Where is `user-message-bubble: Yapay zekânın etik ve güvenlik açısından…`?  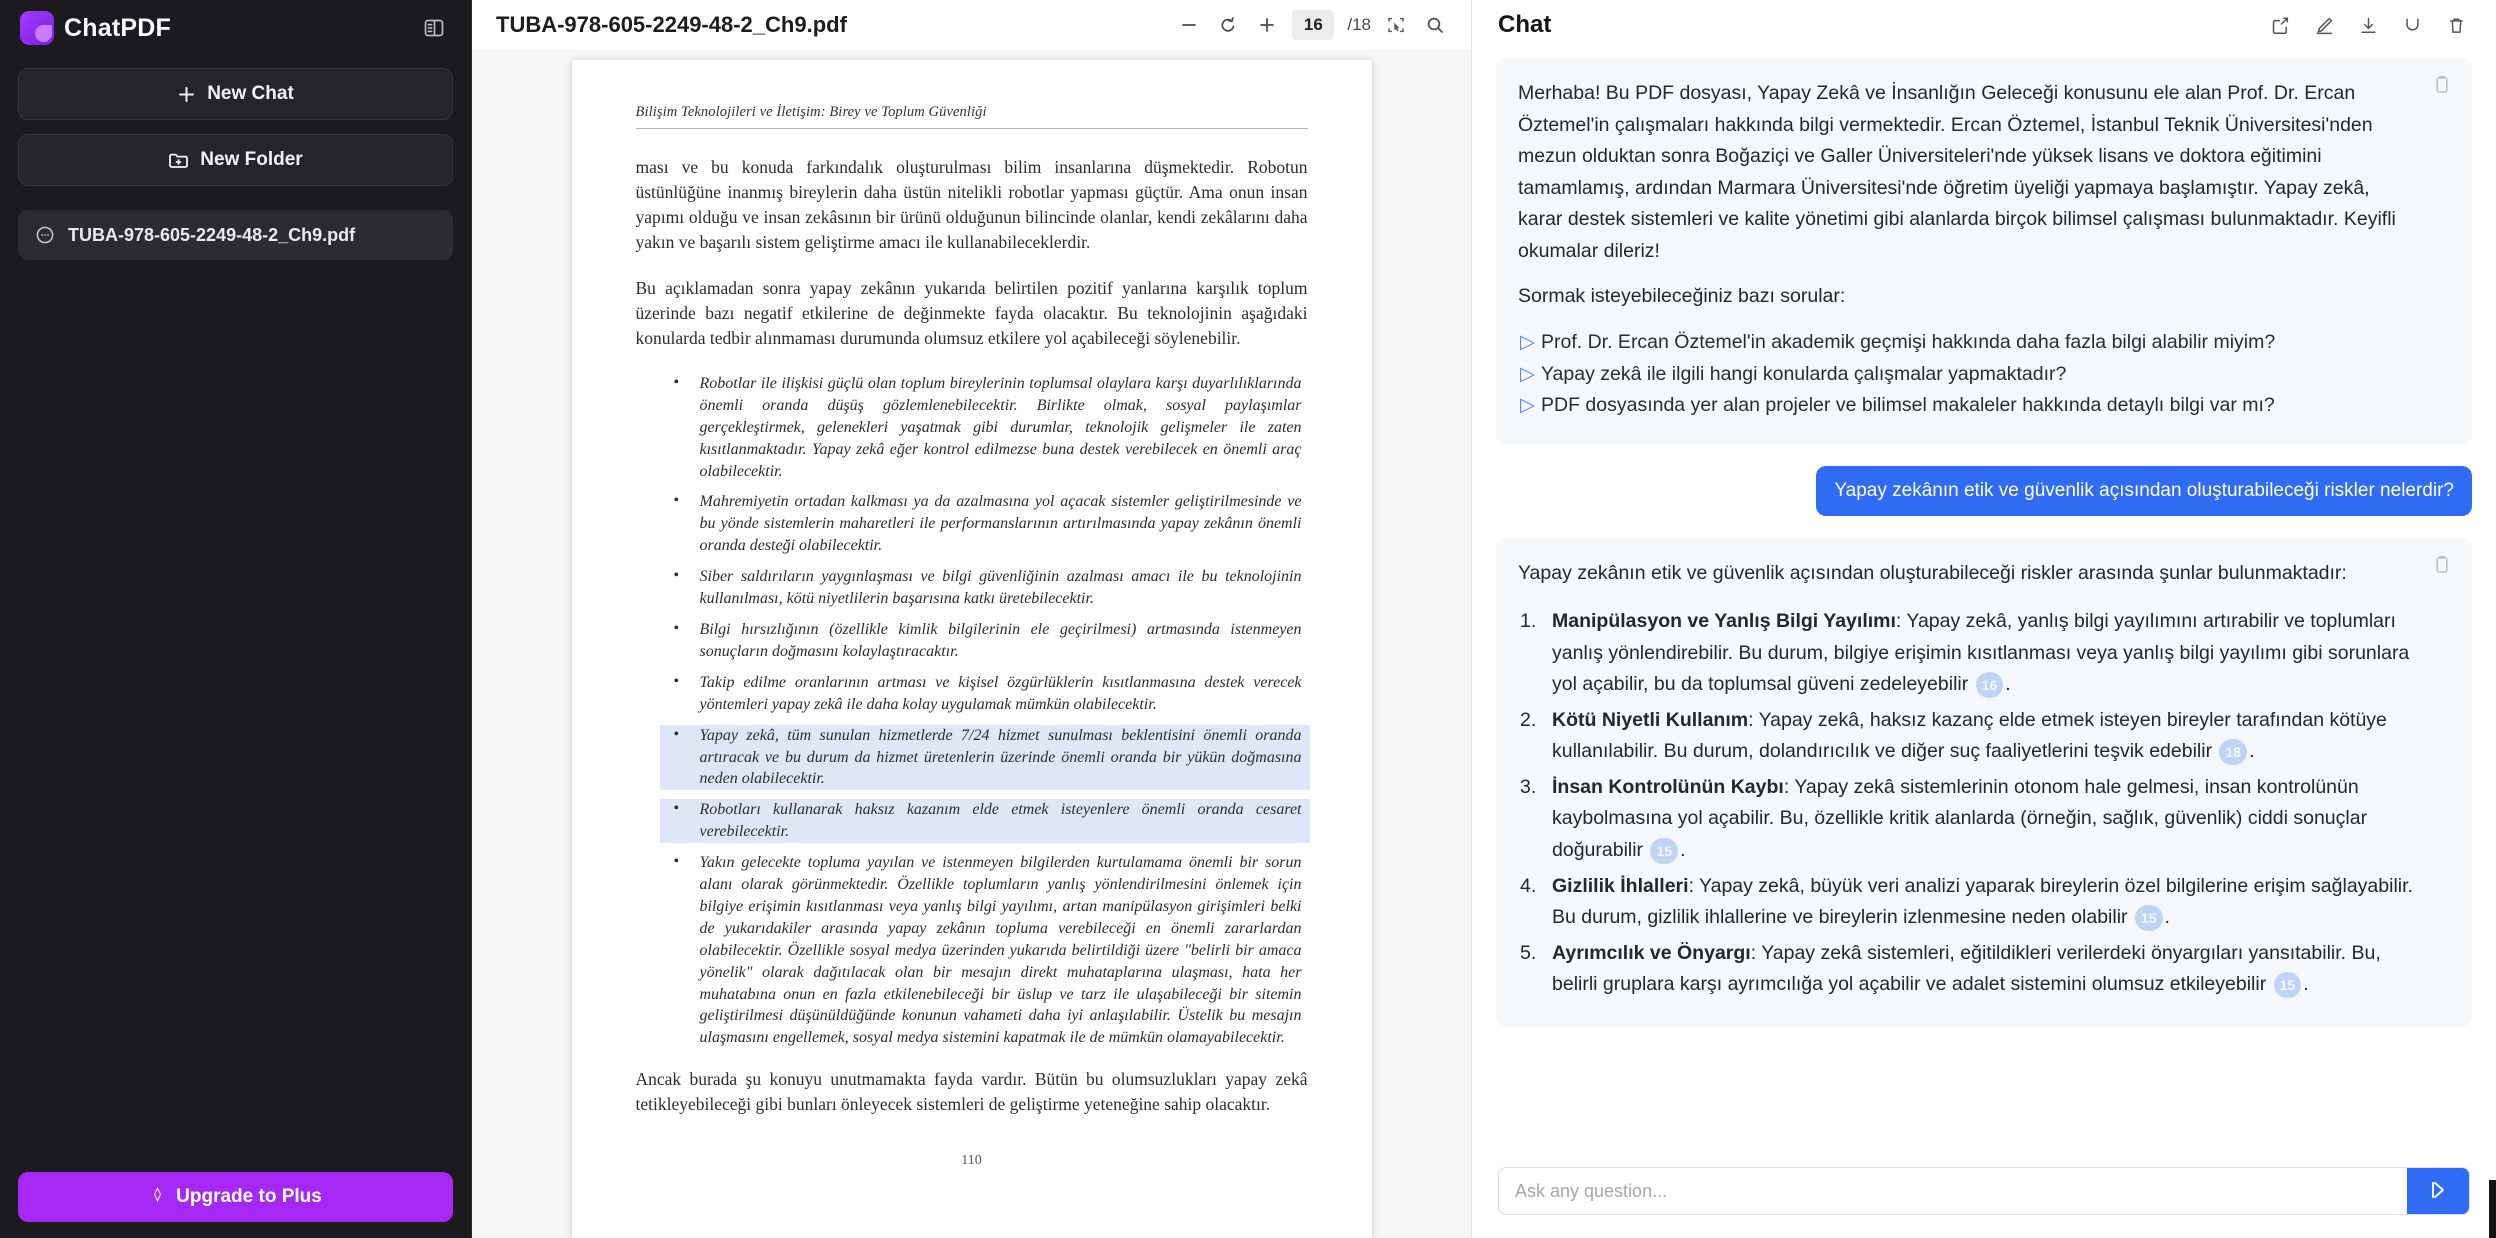 user-message-bubble: Yapay zekânın etik ve güvenlik açısından… is located at coordinates (2144, 491).